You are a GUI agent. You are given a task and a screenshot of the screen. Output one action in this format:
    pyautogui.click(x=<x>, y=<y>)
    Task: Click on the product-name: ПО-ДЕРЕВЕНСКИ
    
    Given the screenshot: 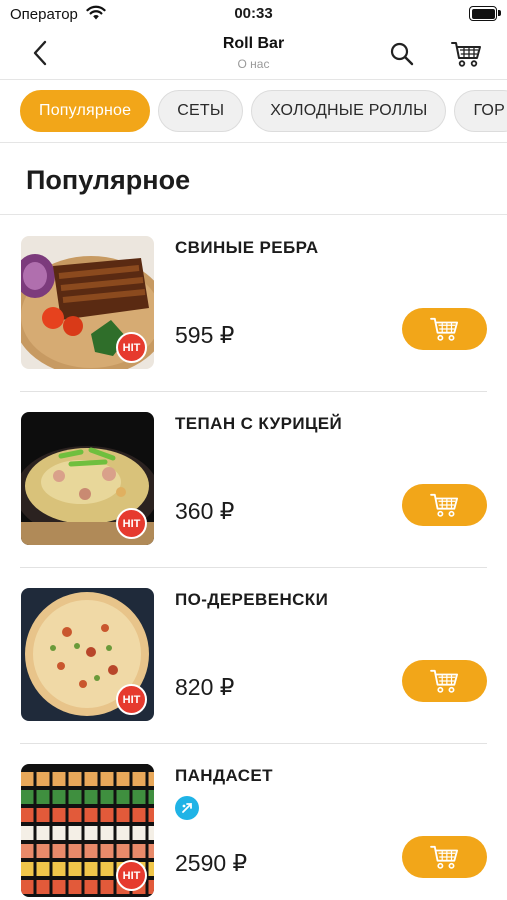 What is the action you would take?
    pyautogui.click(x=252, y=599)
    